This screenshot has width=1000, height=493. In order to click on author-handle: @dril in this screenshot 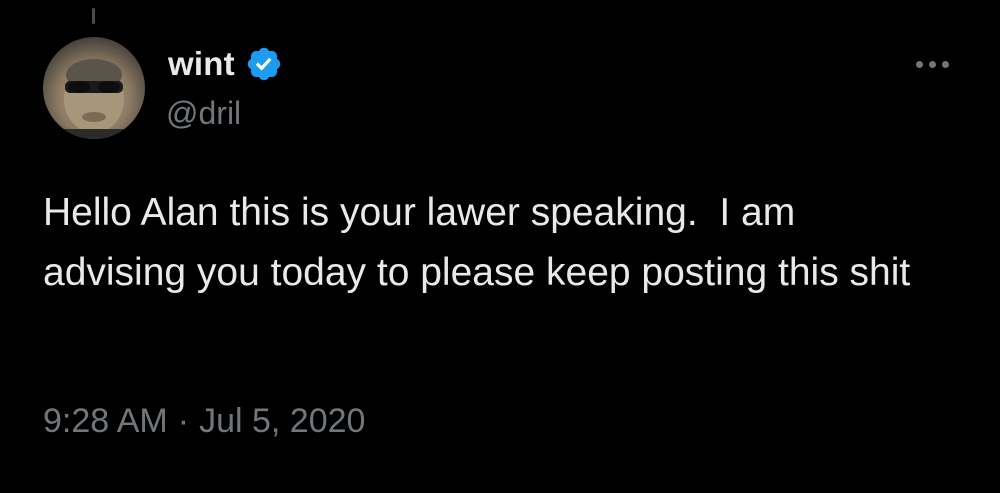, I will do `click(203, 113)`.